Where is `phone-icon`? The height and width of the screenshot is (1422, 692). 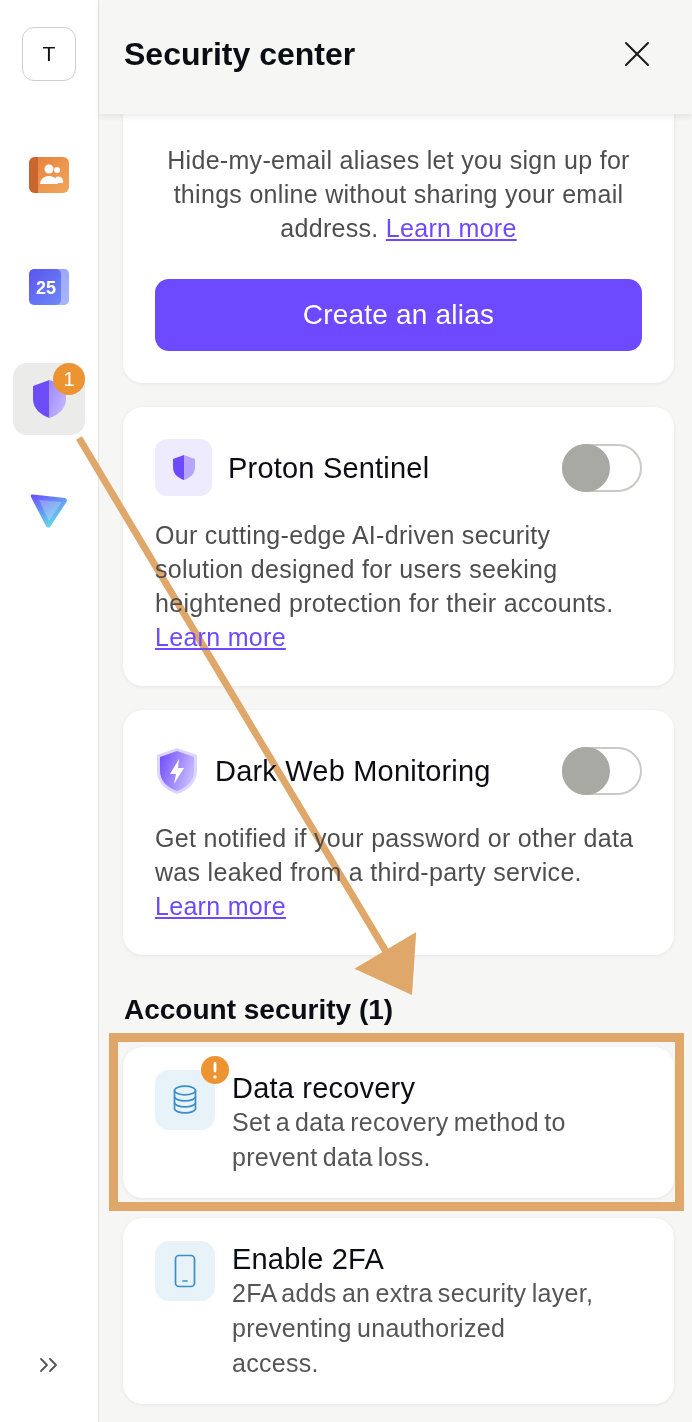 phone-icon is located at coordinates (185, 1271).